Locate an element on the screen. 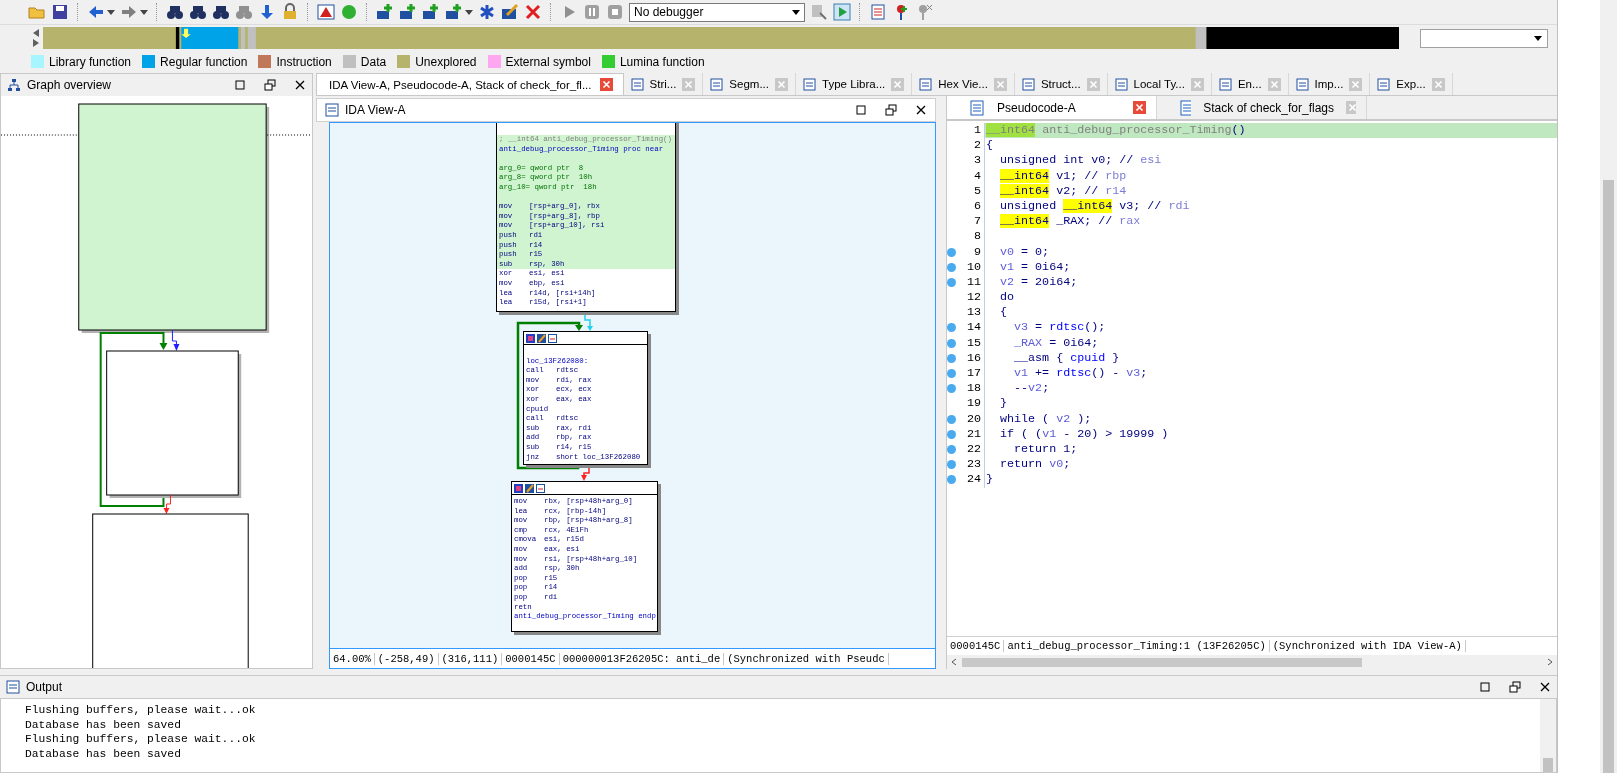  delete-icon is located at coordinates (533, 12).